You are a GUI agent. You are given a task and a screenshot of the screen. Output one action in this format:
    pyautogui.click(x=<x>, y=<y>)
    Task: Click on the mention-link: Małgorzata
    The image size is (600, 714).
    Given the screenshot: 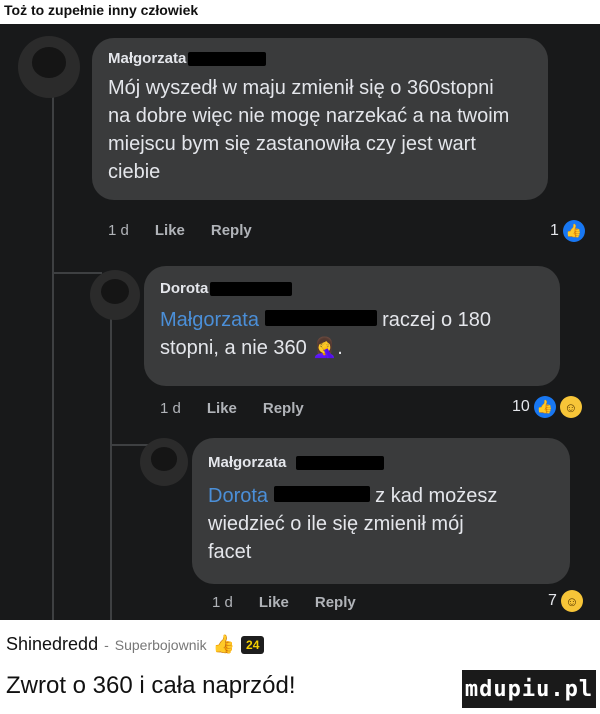 What is the action you would take?
    pyautogui.click(x=209, y=320)
    